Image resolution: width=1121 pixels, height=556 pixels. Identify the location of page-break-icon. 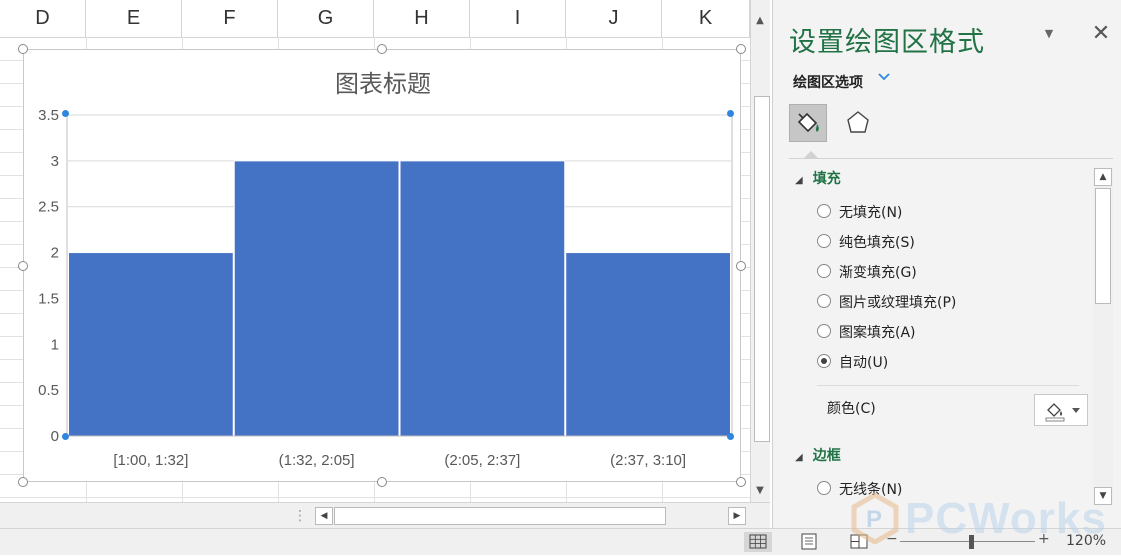
(859, 541).